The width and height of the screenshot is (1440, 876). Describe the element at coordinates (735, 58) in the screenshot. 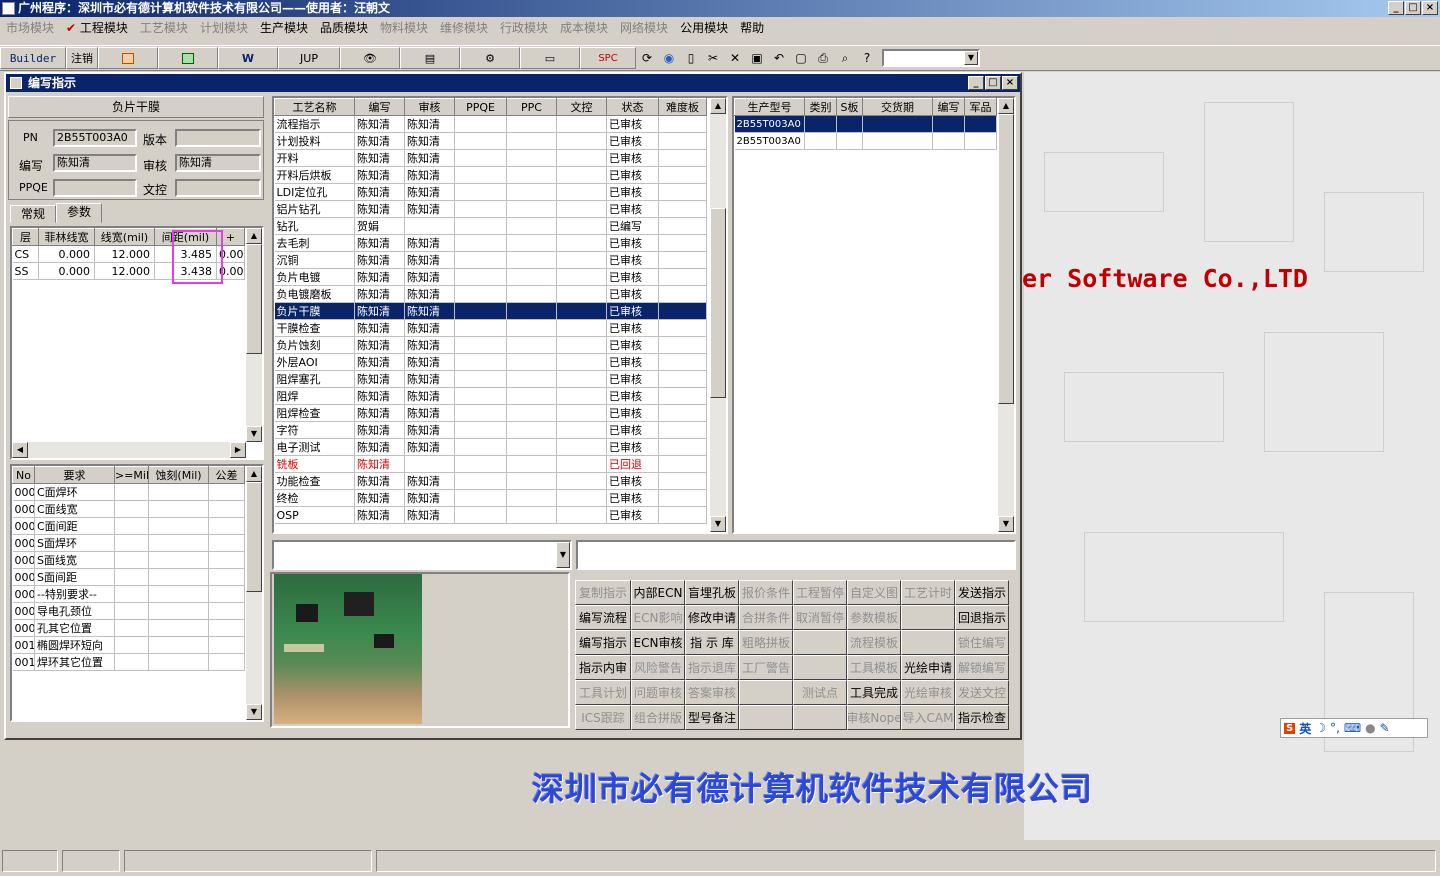

I see `delete-icon: ✕` at that location.